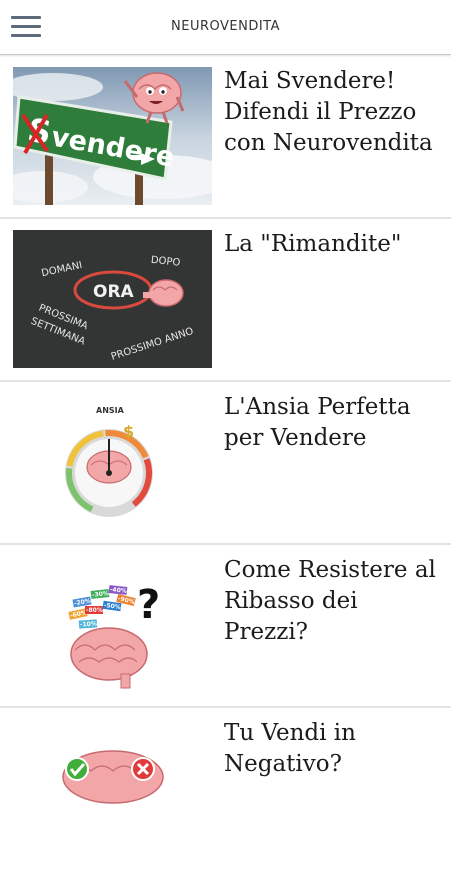 The image size is (451, 869). What do you see at coordinates (112, 462) in the screenshot?
I see `article-thumbnail: ANSIA $` at bounding box center [112, 462].